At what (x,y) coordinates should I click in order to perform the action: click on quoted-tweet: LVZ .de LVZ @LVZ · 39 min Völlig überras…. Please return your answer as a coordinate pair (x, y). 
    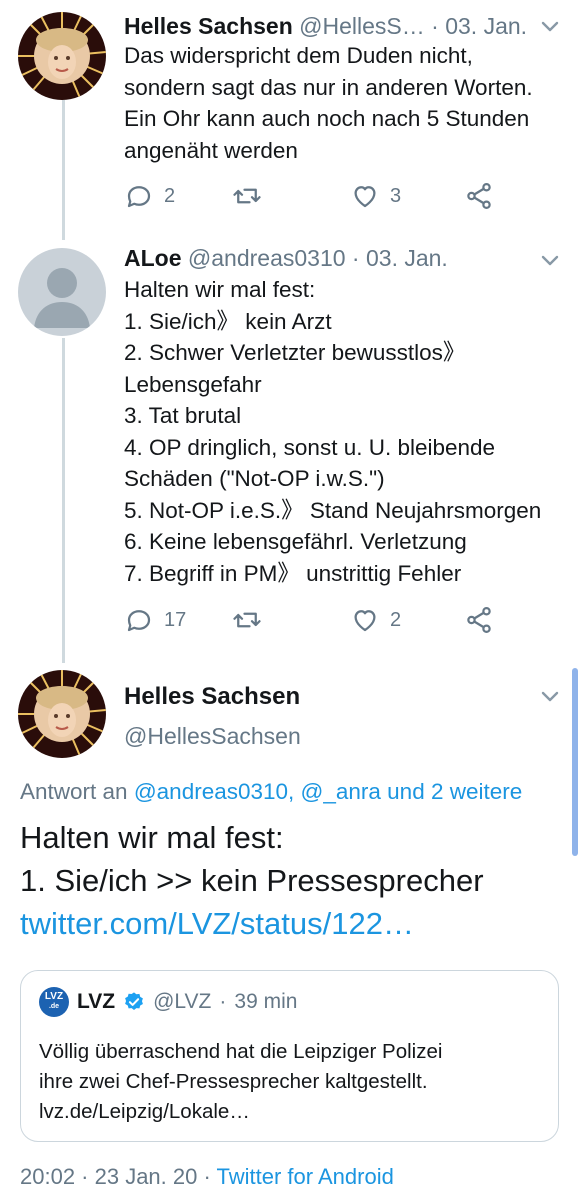
    Looking at the image, I should click on (289, 1056).